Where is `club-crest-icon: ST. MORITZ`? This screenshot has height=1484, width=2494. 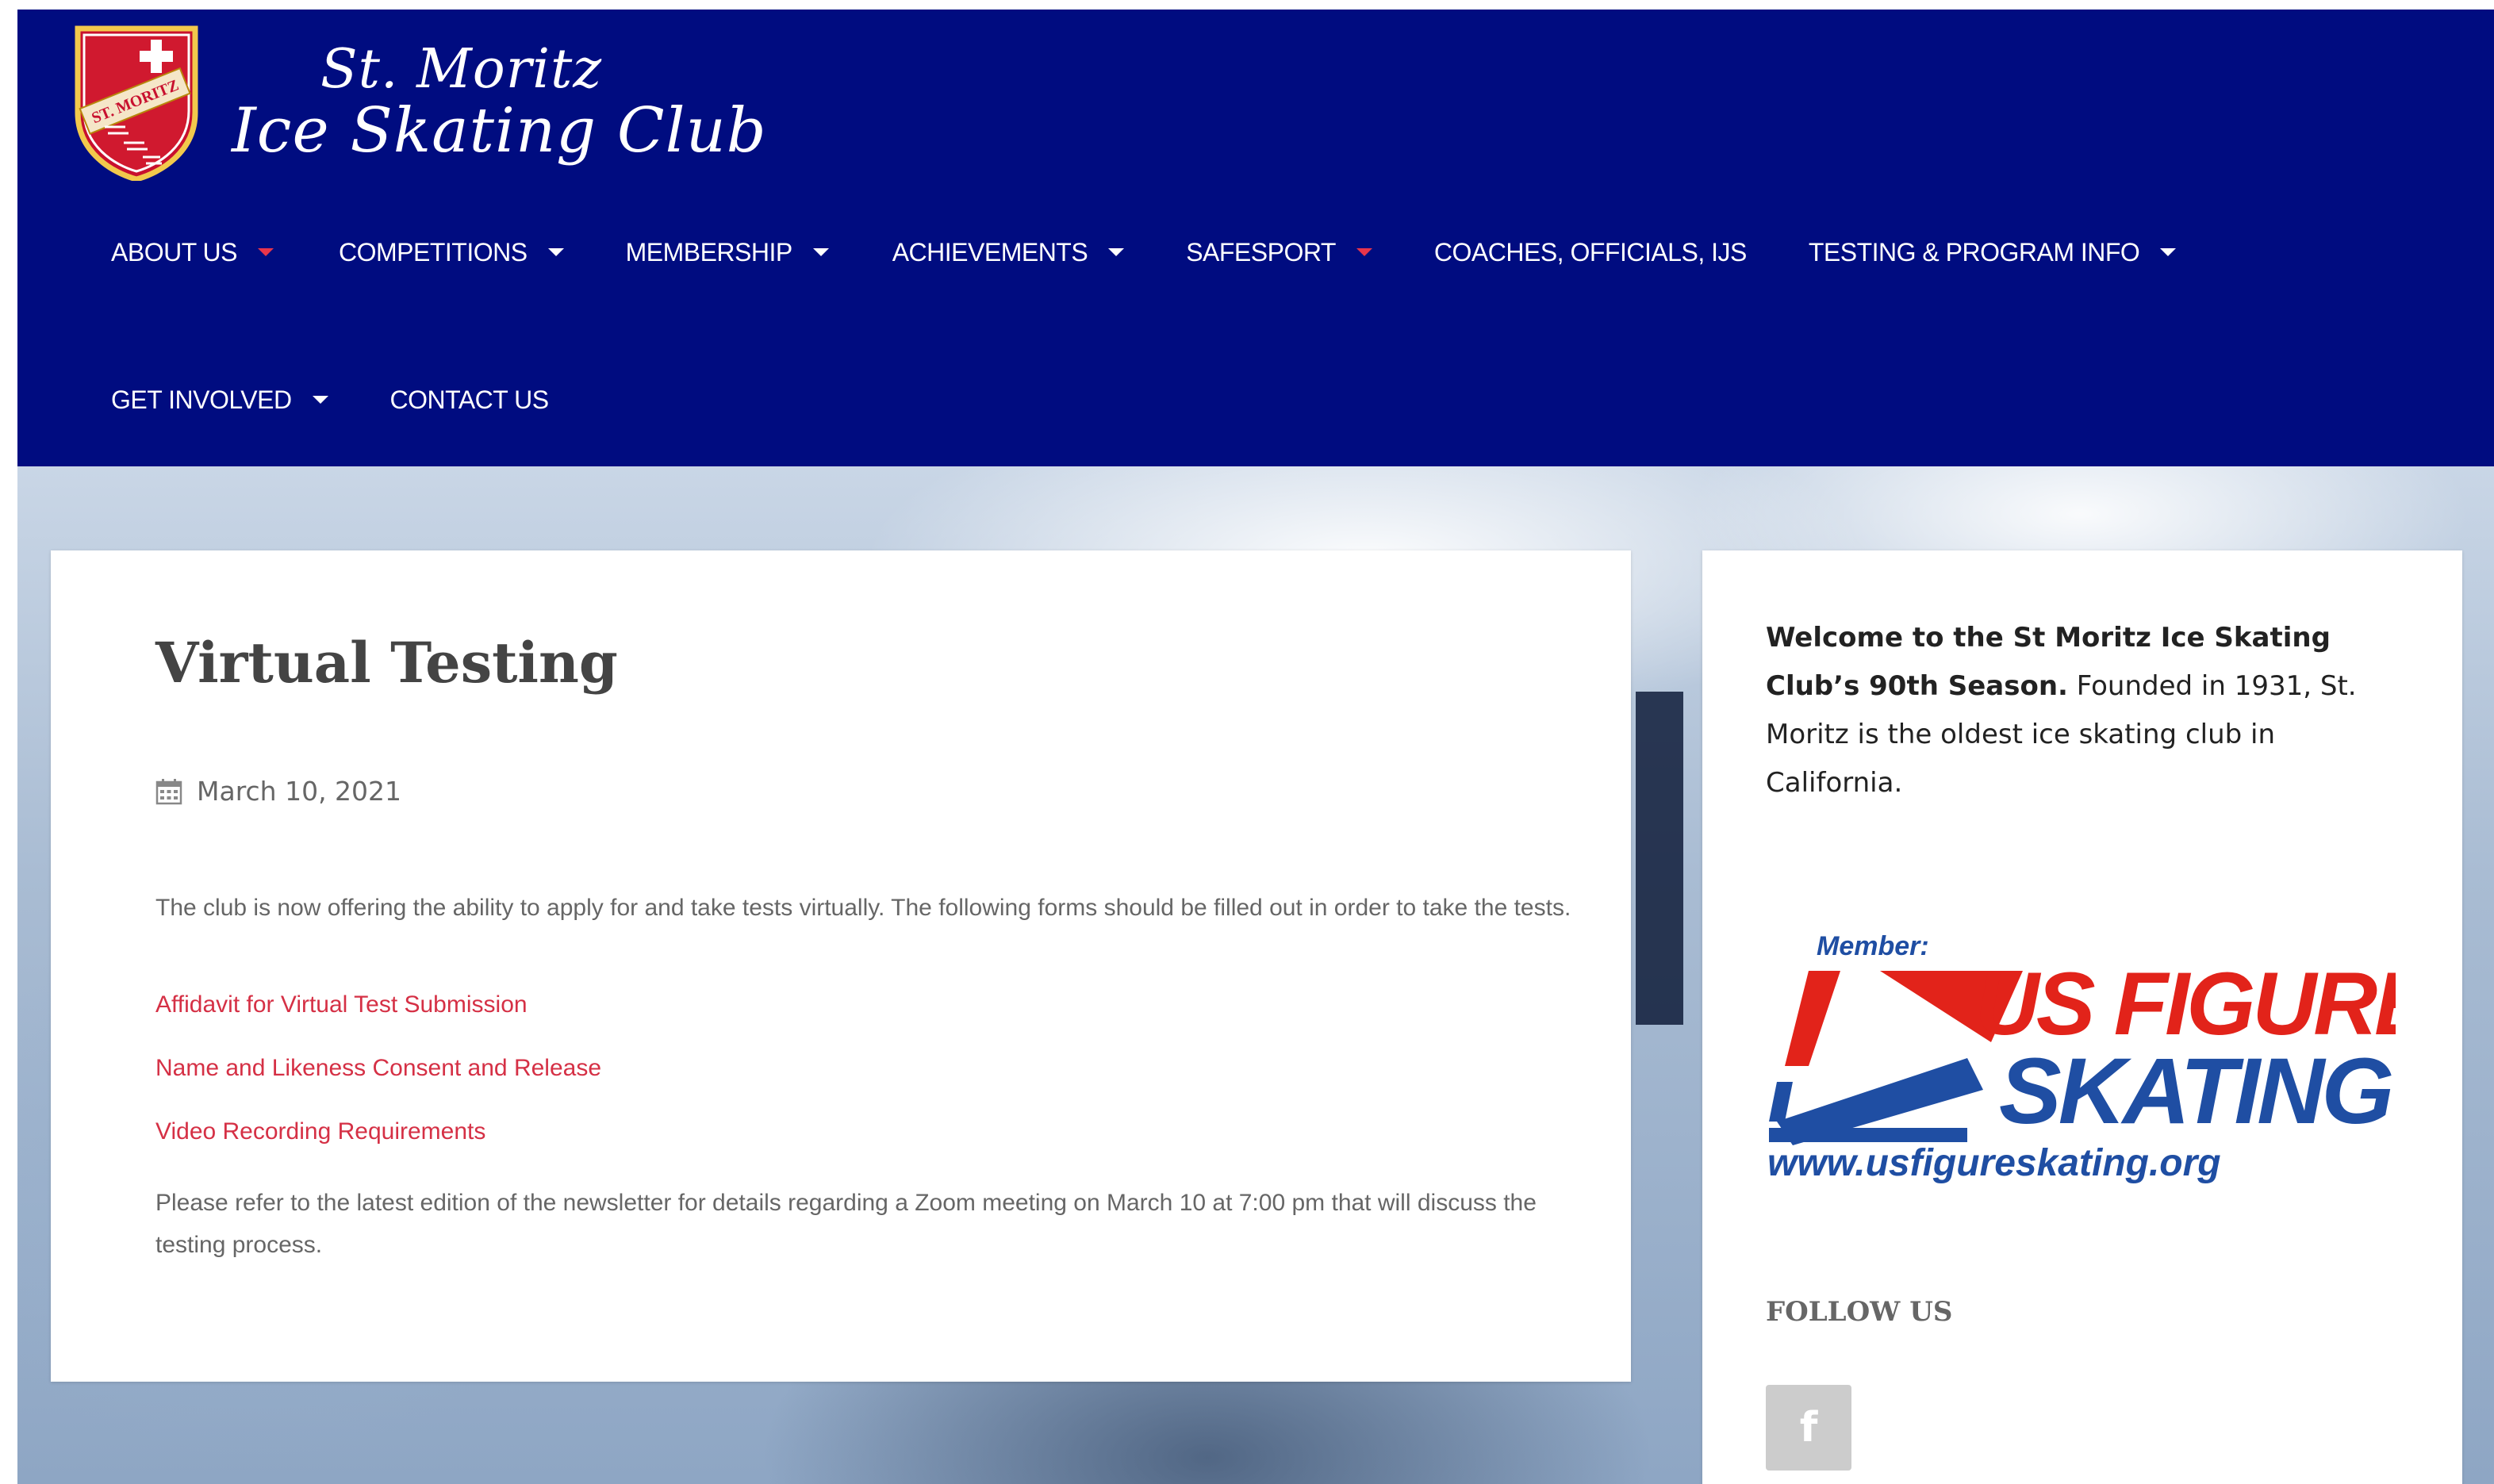
club-crest-icon: ST. MORITZ is located at coordinates (136, 103).